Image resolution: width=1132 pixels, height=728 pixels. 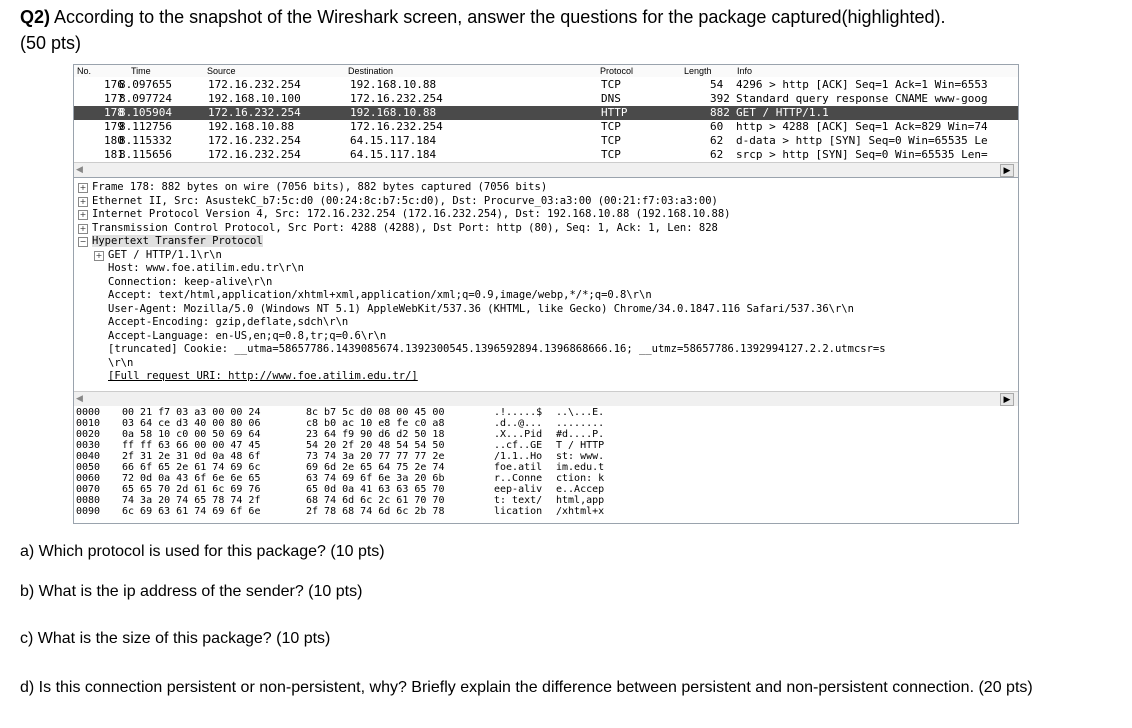 I want to click on hex-cell-off: 0090, so click(x=88, y=511).